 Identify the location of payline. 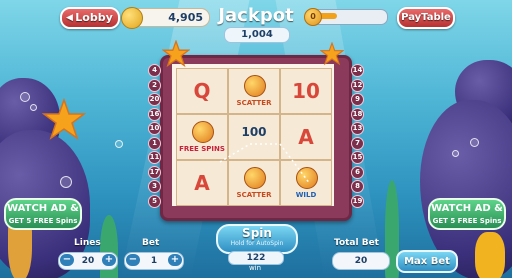
(265, 164).